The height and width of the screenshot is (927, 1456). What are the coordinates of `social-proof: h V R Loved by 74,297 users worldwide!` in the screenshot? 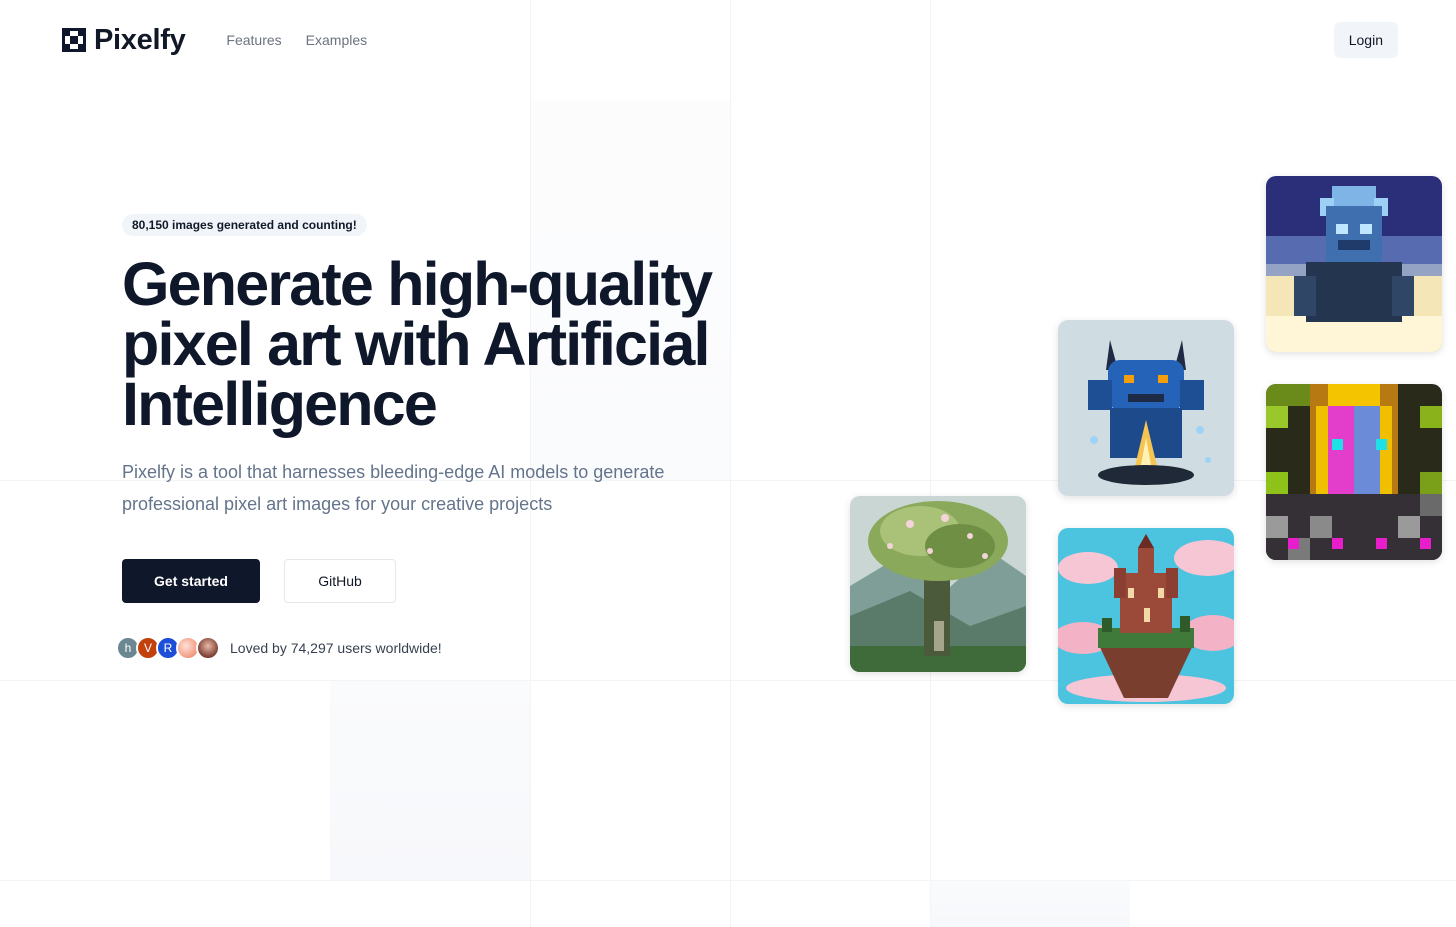 It's located at (449, 648).